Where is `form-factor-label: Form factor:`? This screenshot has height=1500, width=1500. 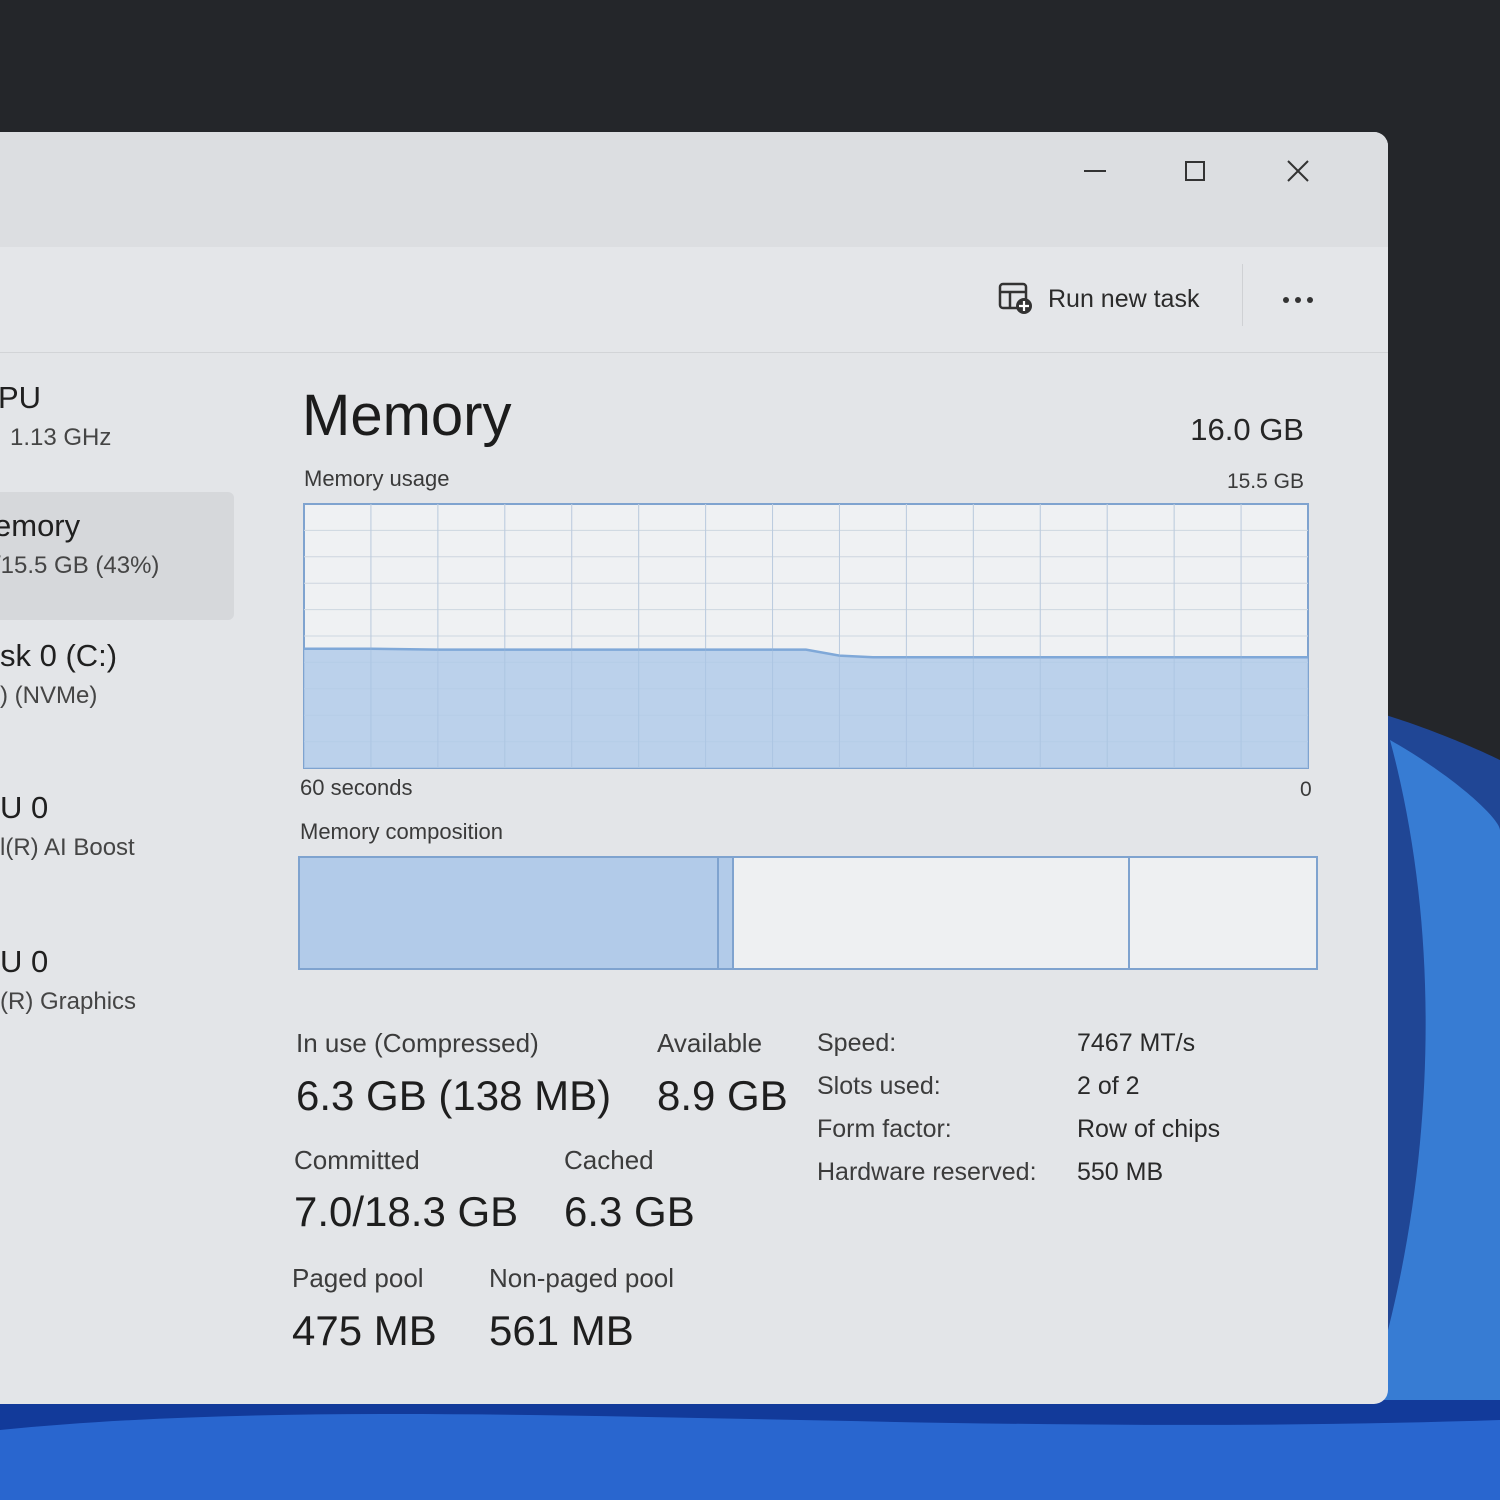 form-factor-label: Form factor: is located at coordinates (884, 1129).